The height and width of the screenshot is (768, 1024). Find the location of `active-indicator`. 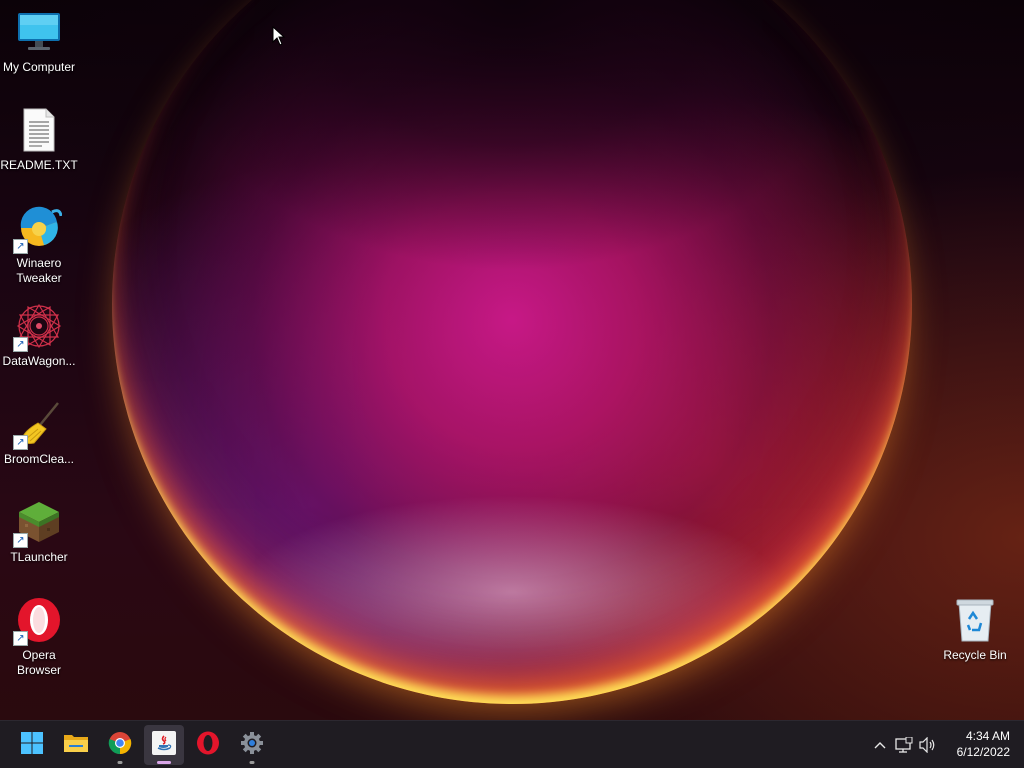

active-indicator is located at coordinates (164, 762).